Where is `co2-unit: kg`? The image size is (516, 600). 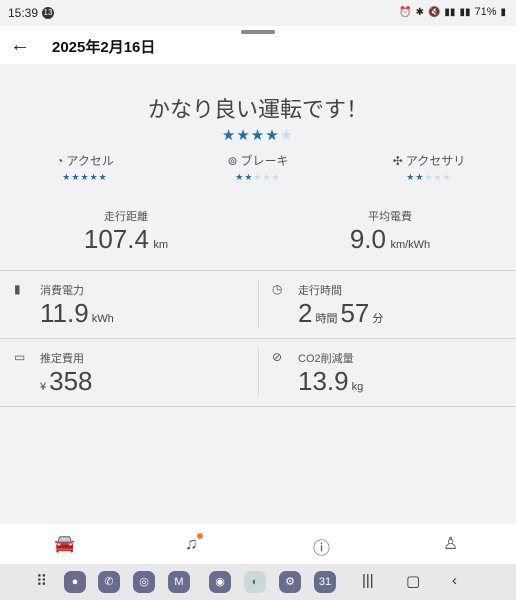 co2-unit: kg is located at coordinates (357, 387).